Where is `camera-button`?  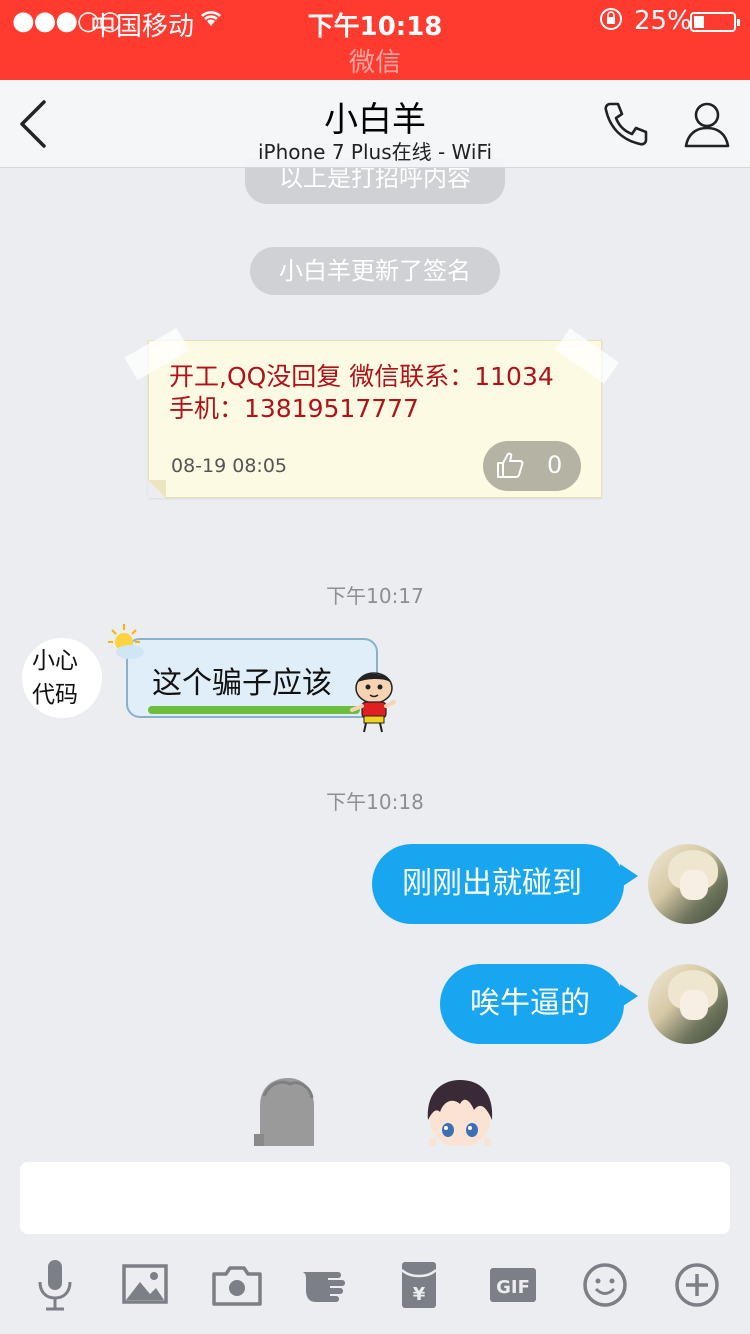 camera-button is located at coordinates (237, 1285).